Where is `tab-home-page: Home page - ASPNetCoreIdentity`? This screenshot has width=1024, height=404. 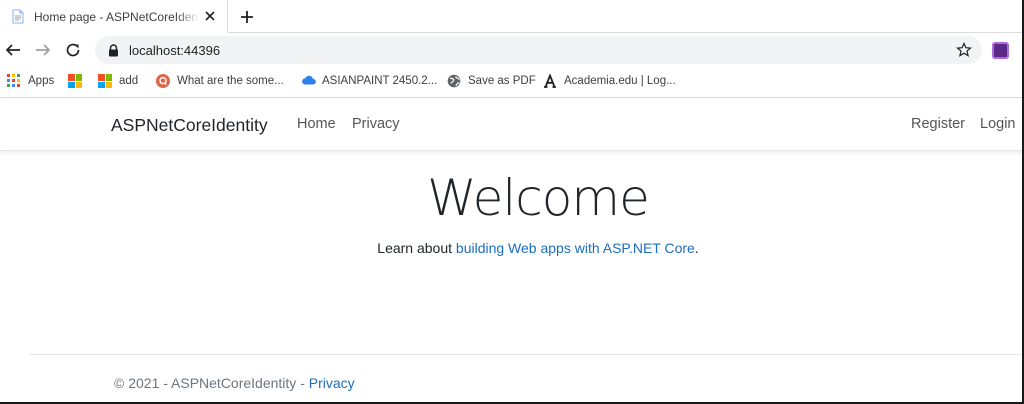
tab-home-page: Home page - ASPNetCoreIdentity is located at coordinates (114, 16).